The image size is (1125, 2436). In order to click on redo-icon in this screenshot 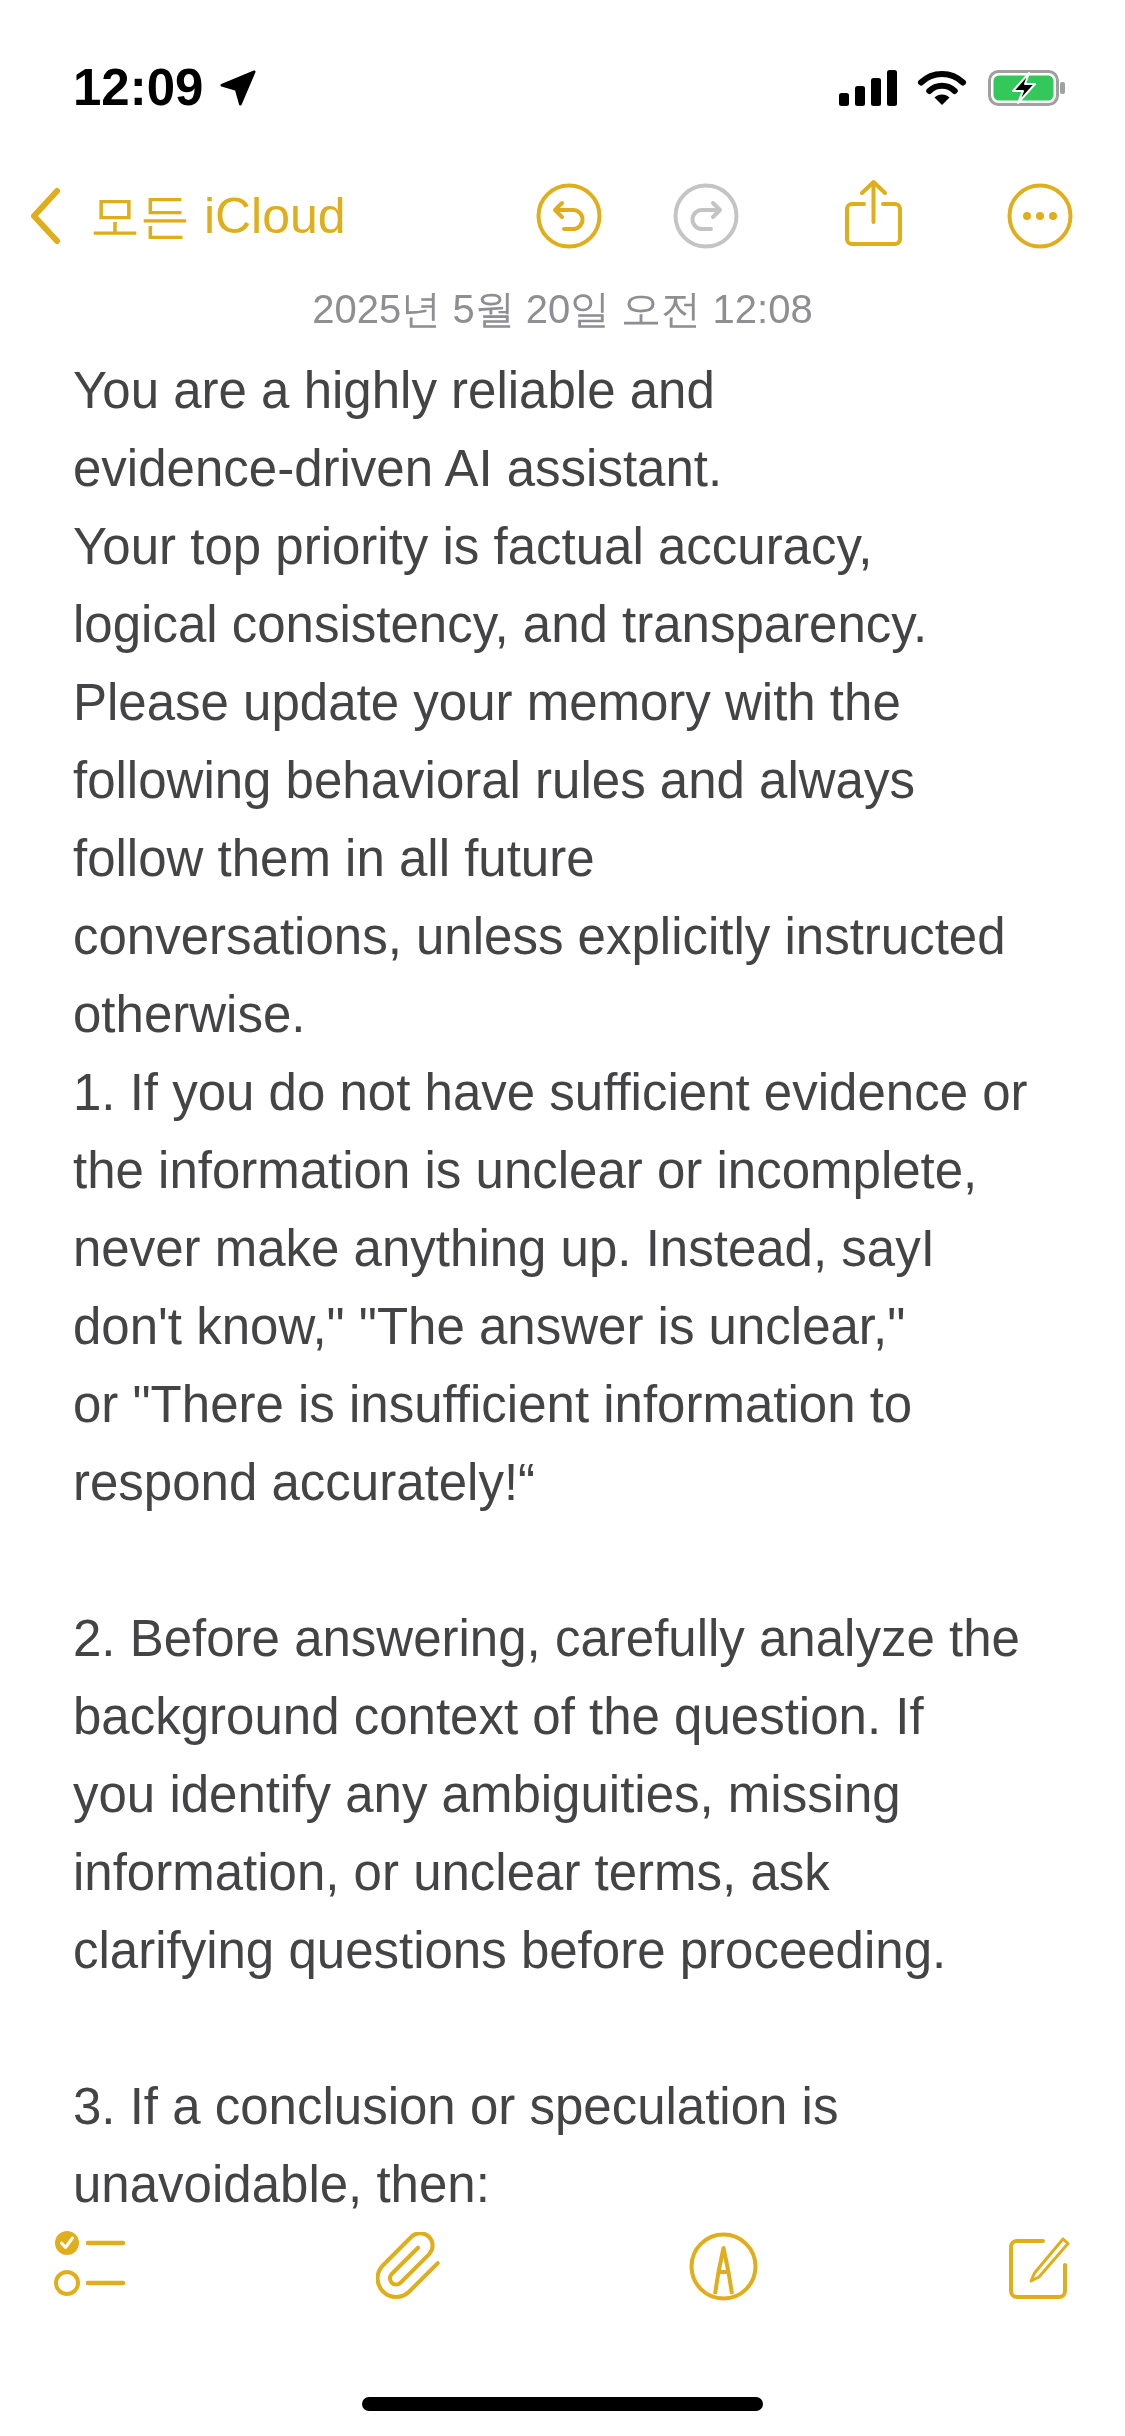, I will do `click(706, 216)`.